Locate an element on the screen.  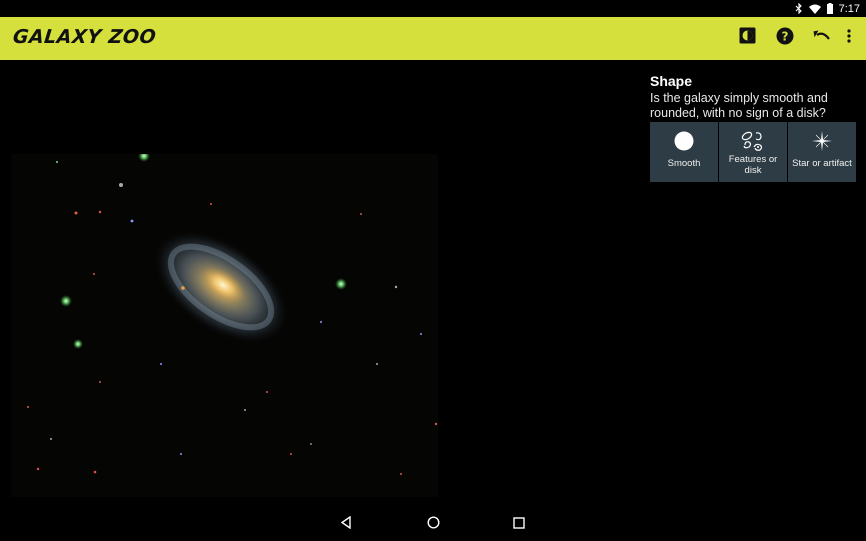
undo-button is located at coordinates (822, 38).